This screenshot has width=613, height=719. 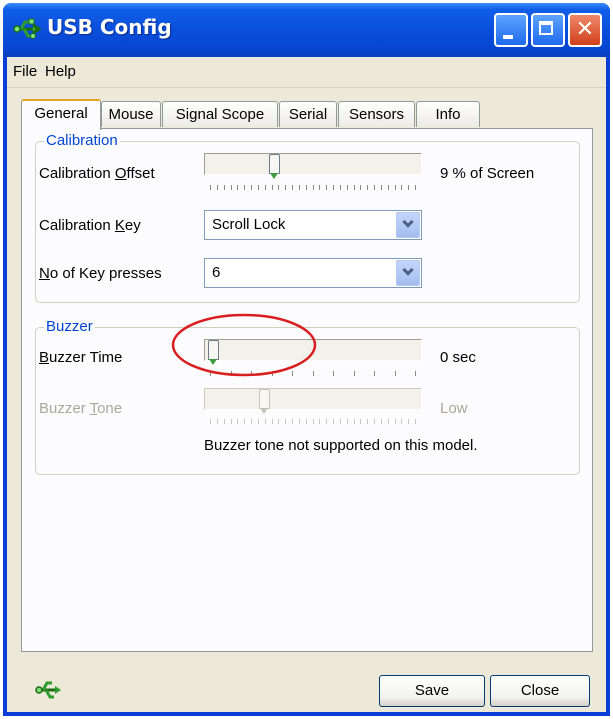 I want to click on calibration-key-value: Scroll Lock, so click(x=249, y=224).